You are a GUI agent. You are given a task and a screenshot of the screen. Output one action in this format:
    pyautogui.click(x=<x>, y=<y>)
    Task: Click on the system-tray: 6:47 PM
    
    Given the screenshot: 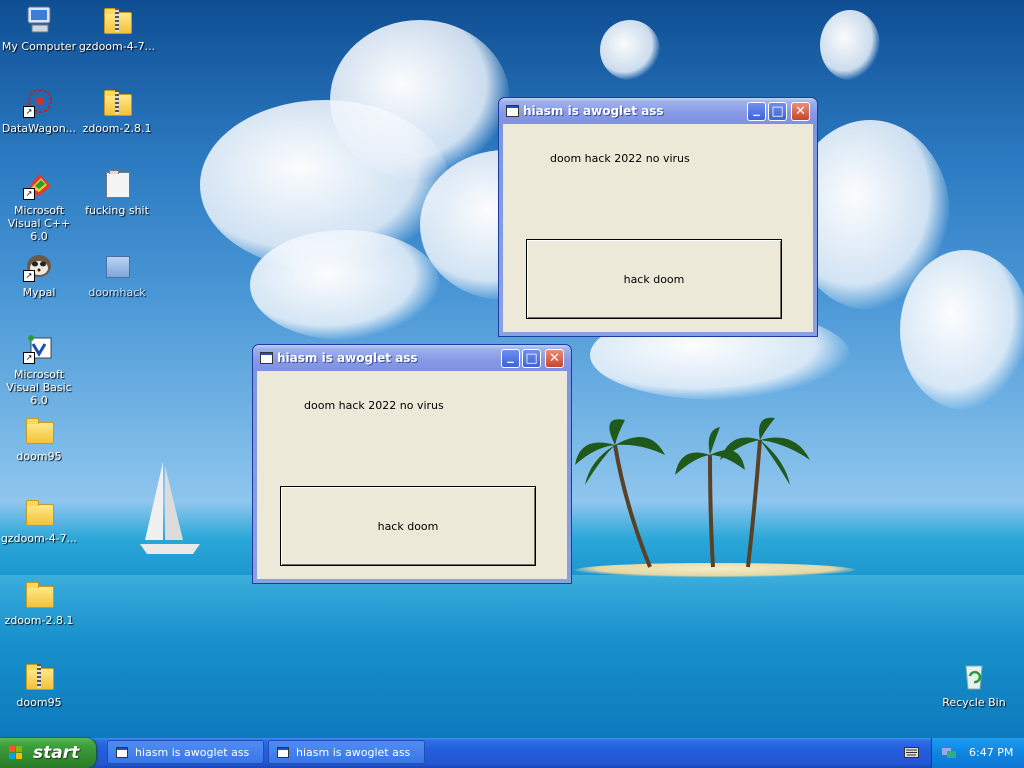 What is the action you would take?
    pyautogui.click(x=977, y=753)
    